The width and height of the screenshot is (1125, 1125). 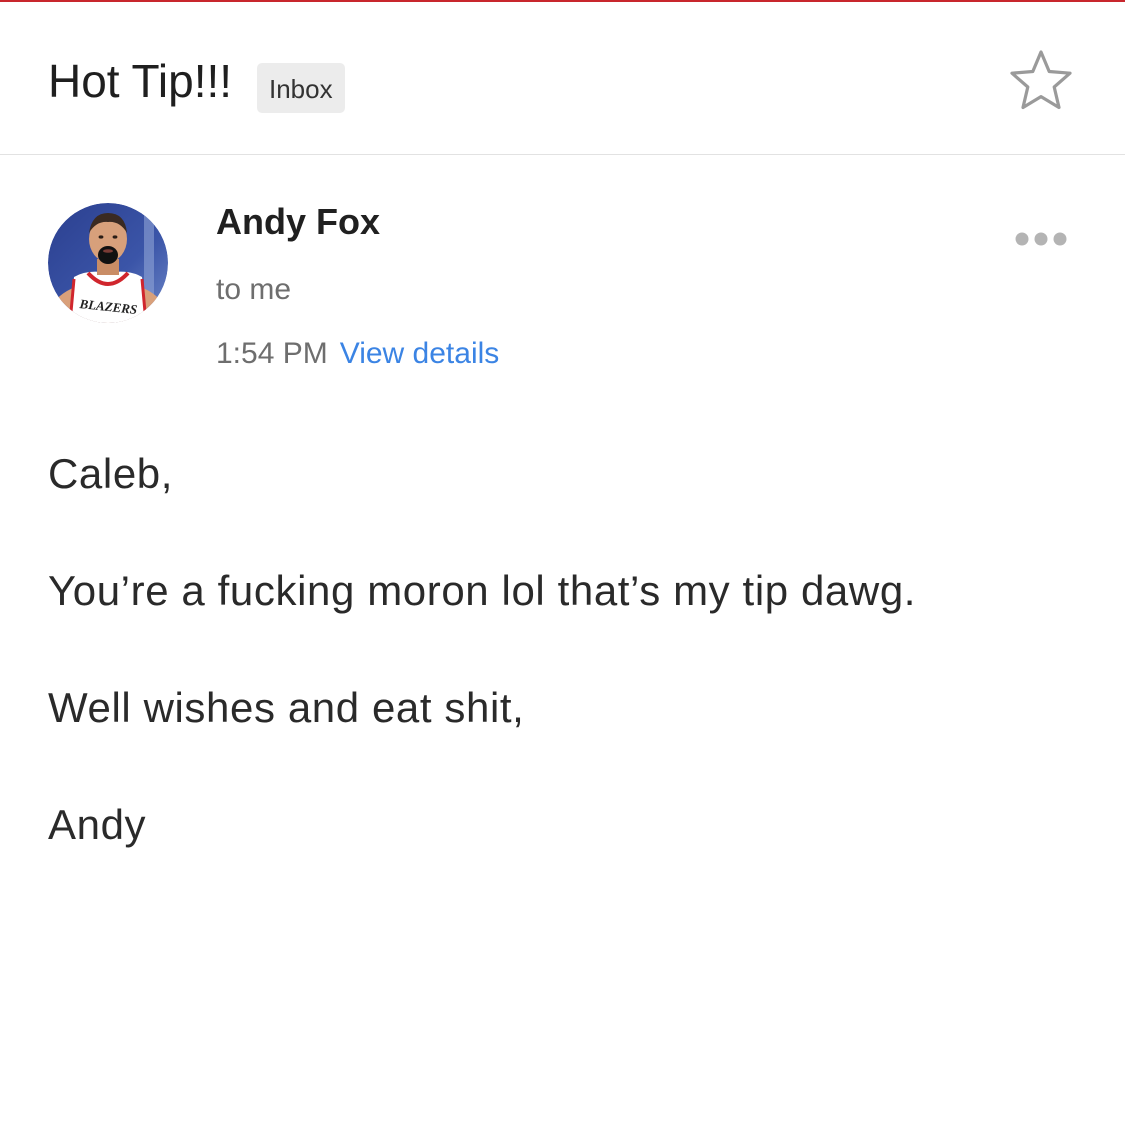 I want to click on star-button, so click(x=1041, y=81).